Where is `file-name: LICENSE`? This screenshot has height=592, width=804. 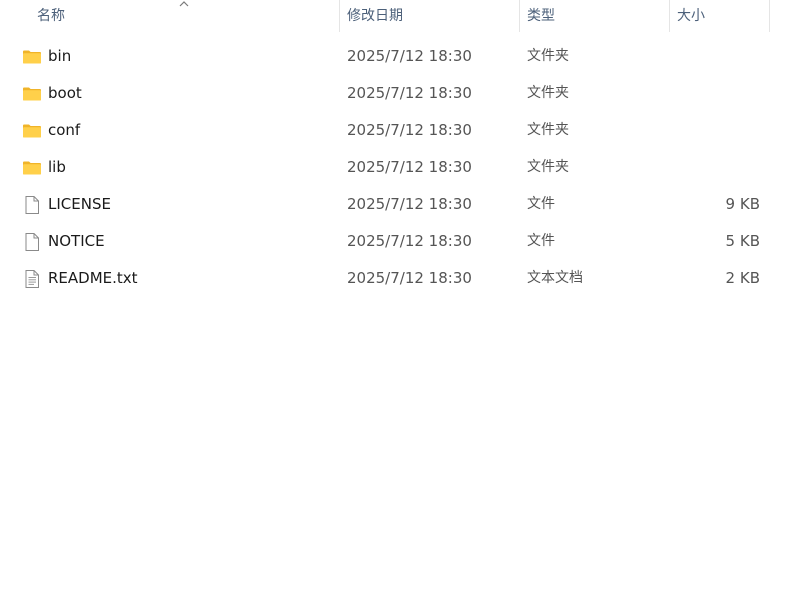 file-name: LICENSE is located at coordinates (79, 204).